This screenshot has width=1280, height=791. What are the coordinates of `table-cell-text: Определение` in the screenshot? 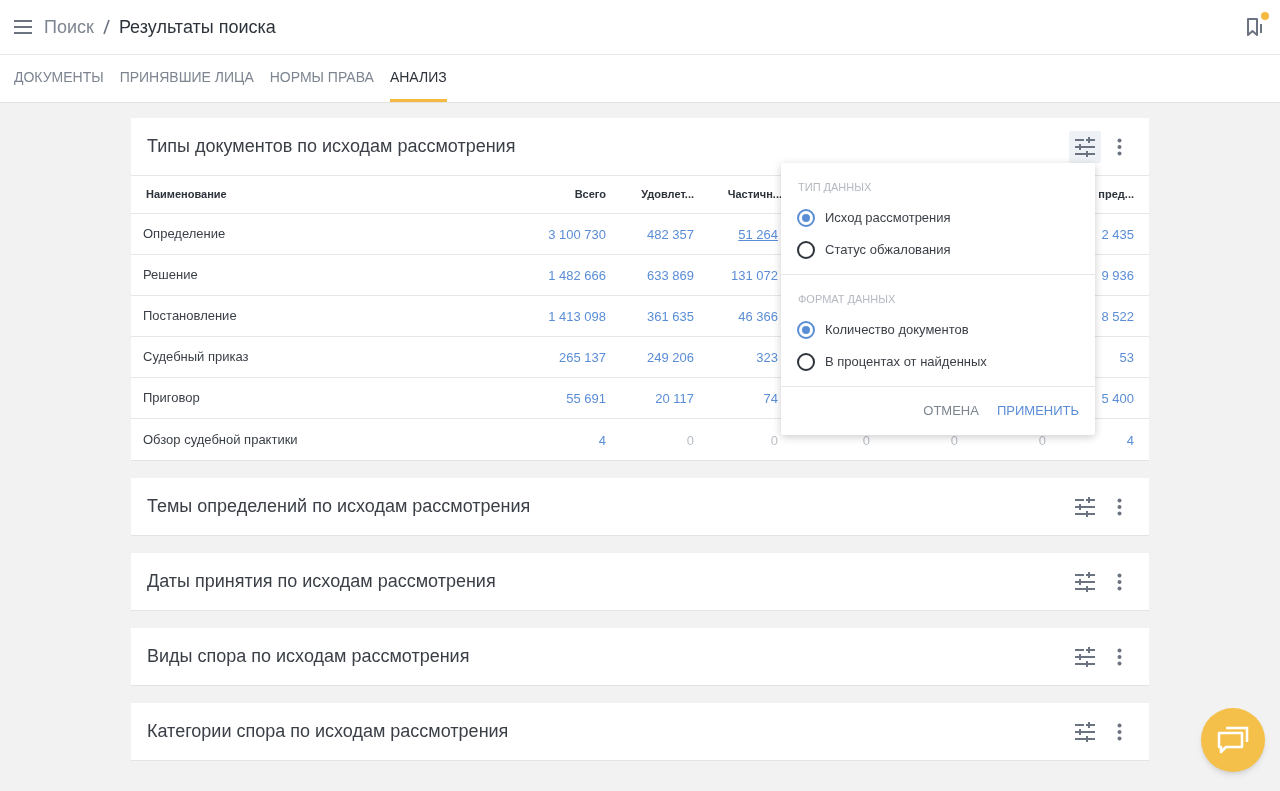 It's located at (184, 234).